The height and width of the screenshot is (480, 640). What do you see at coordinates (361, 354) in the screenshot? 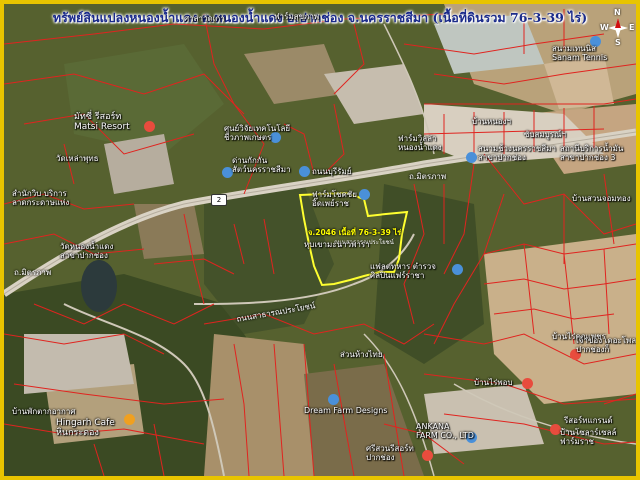
I see `place-label: ส่วนห้างไทย` at bounding box center [361, 354].